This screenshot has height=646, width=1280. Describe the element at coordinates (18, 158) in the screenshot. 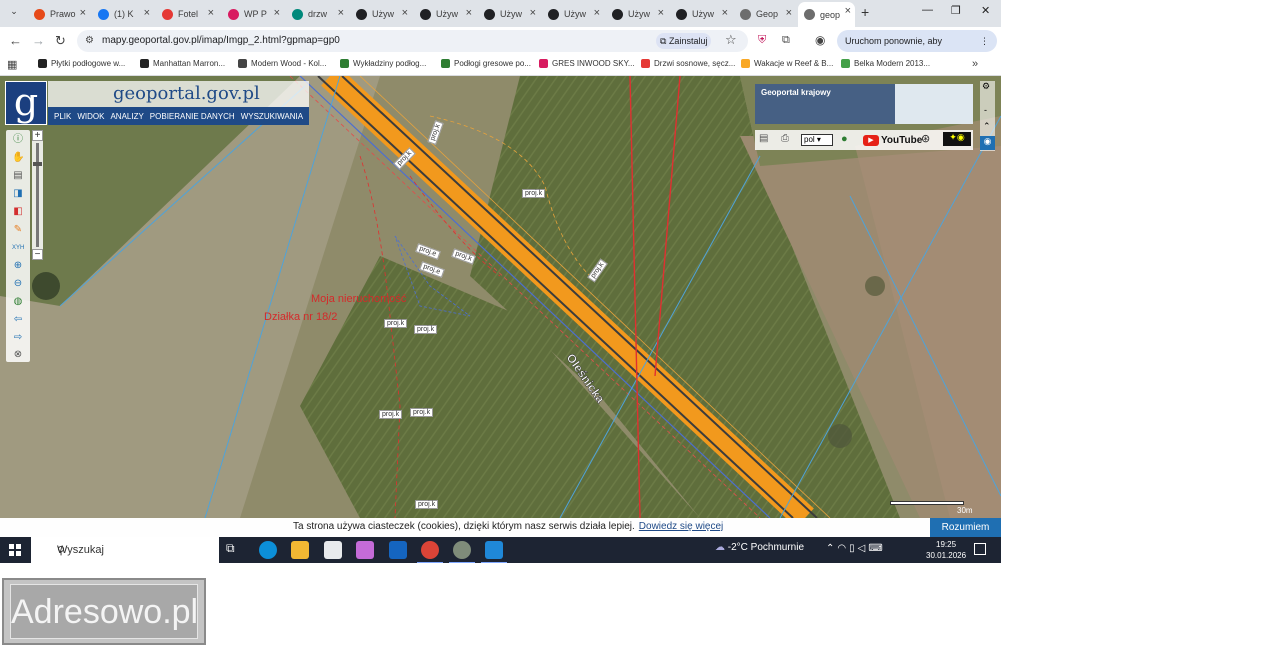

I see `pan-hand-icon: ✋` at that location.